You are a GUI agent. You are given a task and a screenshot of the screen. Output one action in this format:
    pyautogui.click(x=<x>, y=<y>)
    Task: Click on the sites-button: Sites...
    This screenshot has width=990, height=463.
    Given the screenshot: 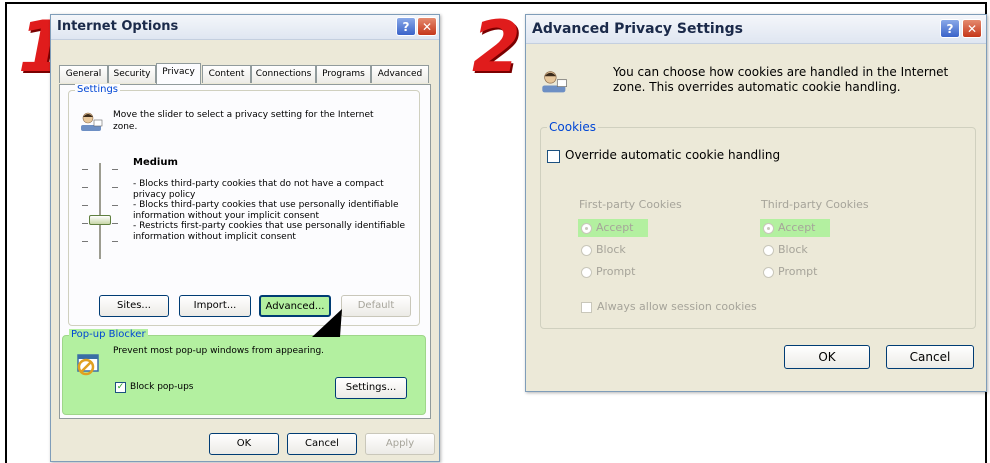 What is the action you would take?
    pyautogui.click(x=134, y=306)
    